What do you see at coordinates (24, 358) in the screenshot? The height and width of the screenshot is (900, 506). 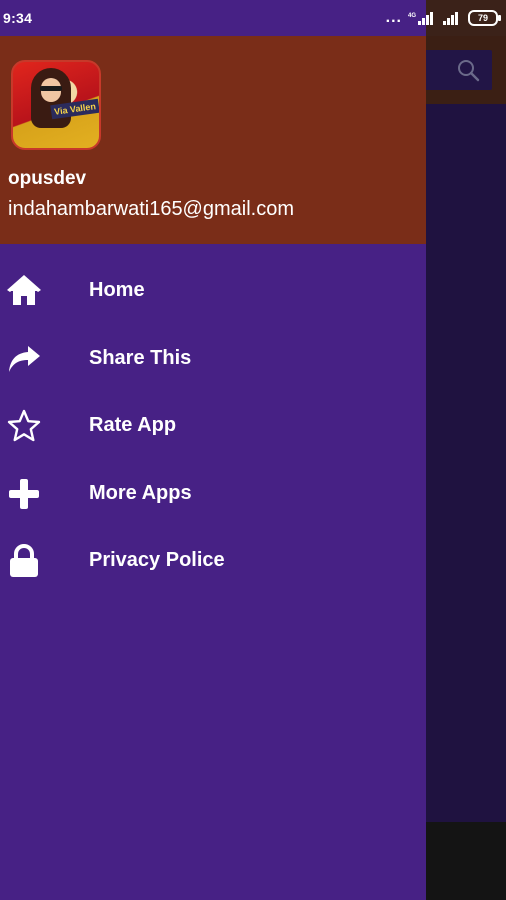 I see `share-icon` at bounding box center [24, 358].